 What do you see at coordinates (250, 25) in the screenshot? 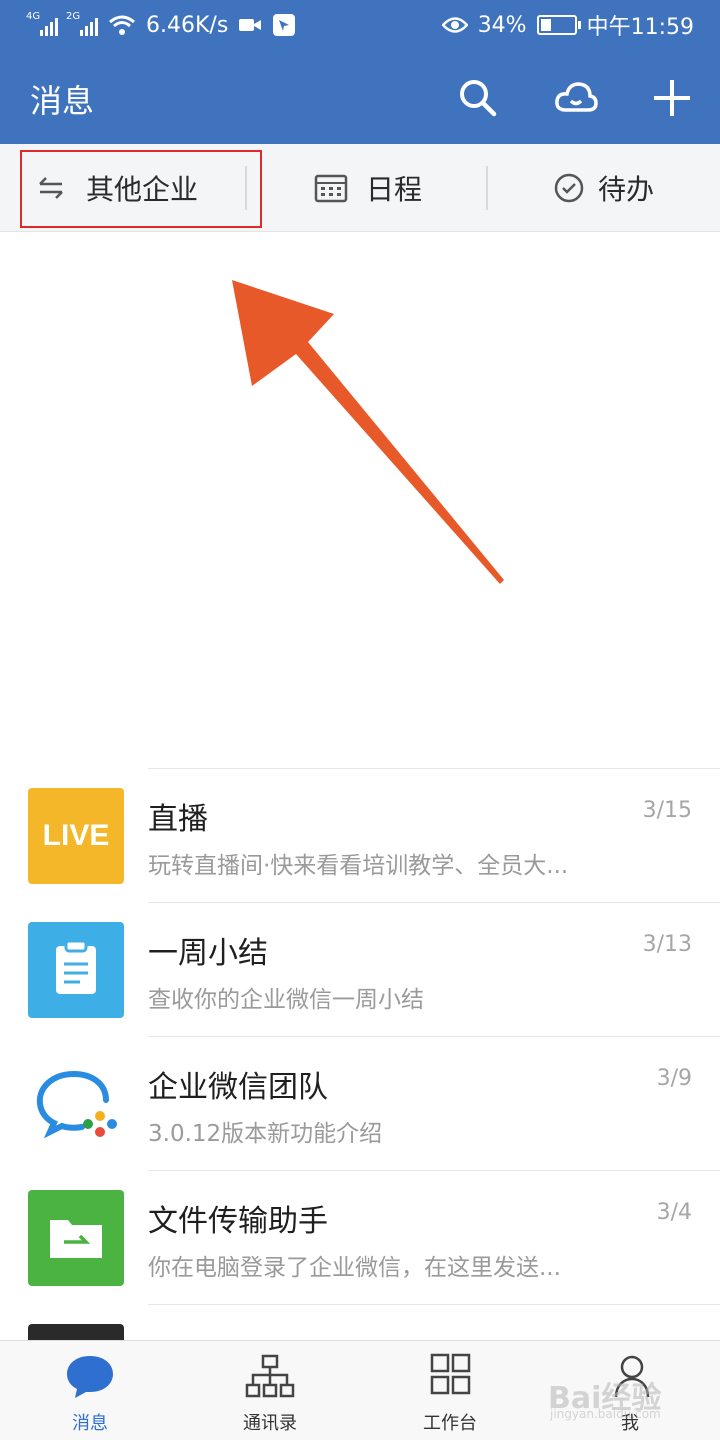
I see `video-icon` at bounding box center [250, 25].